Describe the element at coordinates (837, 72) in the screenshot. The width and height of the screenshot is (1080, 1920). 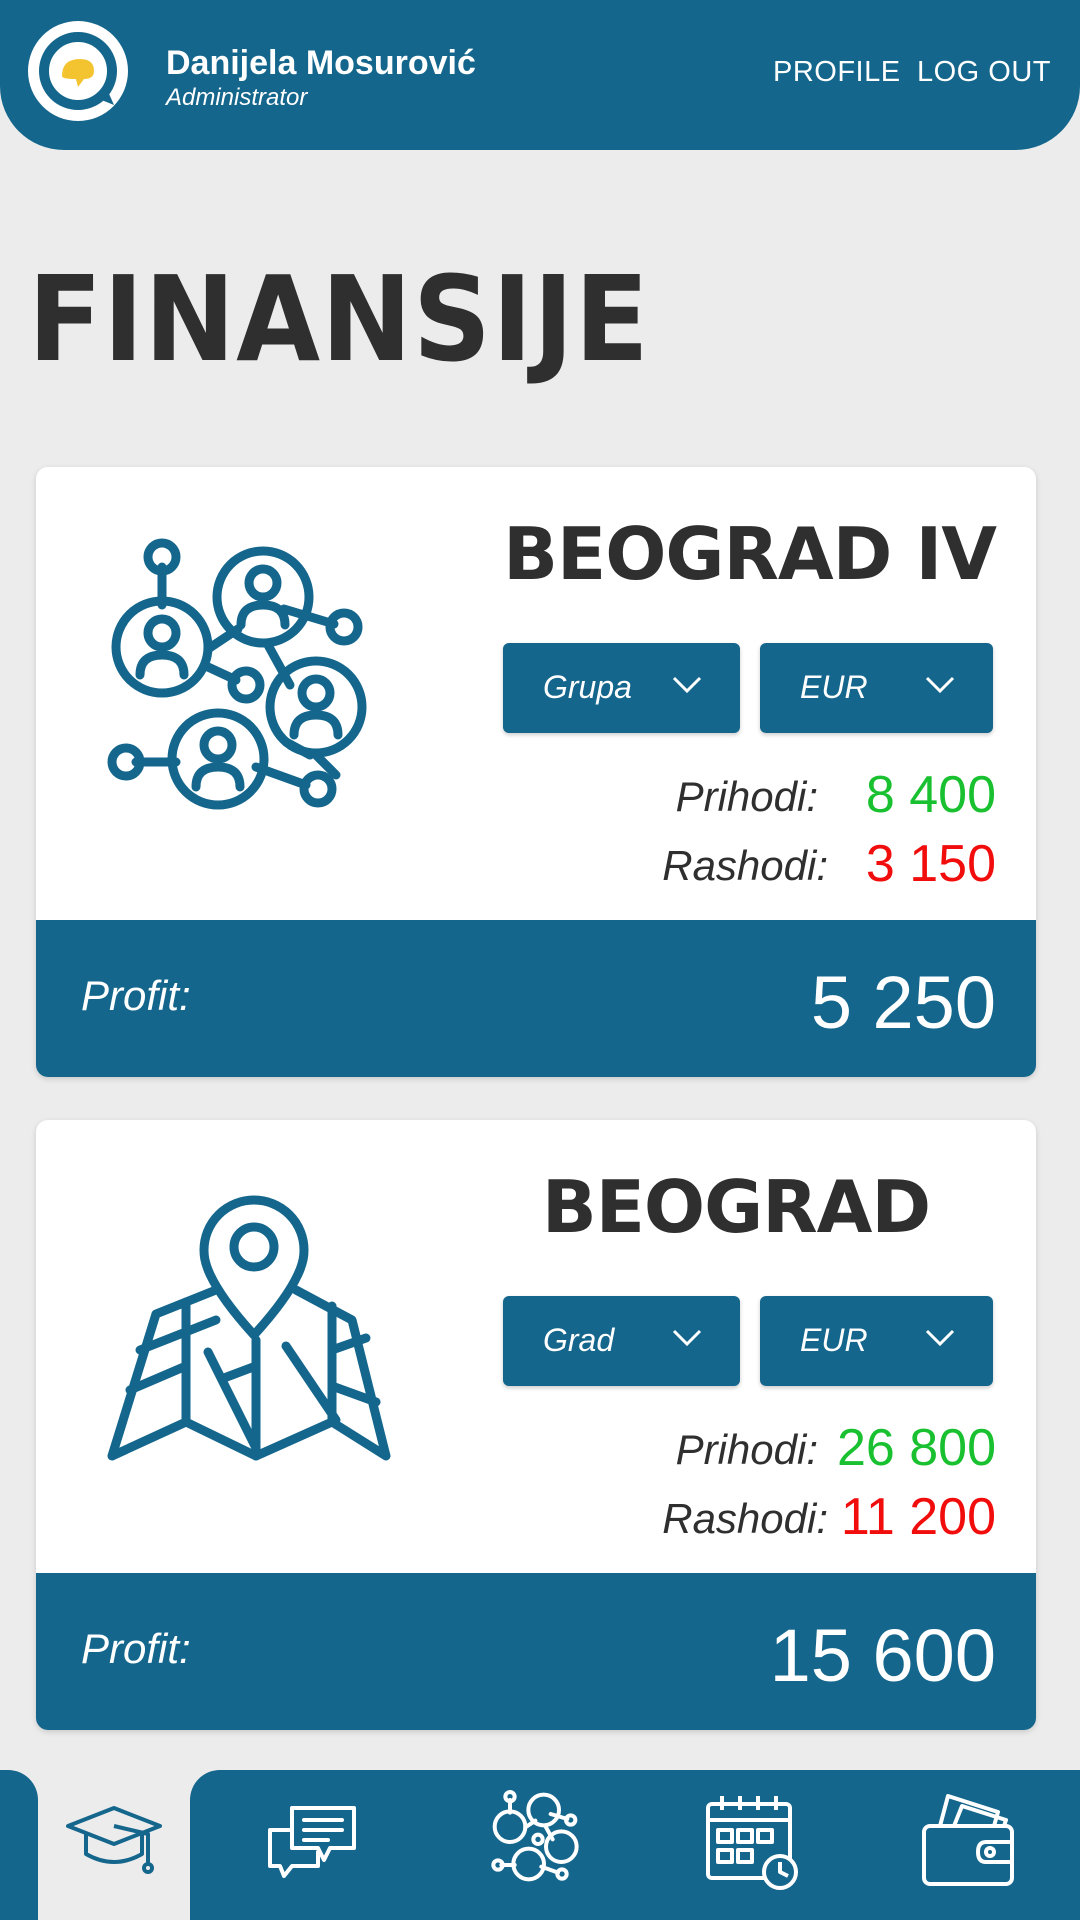
I see `profile-link: PROFILE` at that location.